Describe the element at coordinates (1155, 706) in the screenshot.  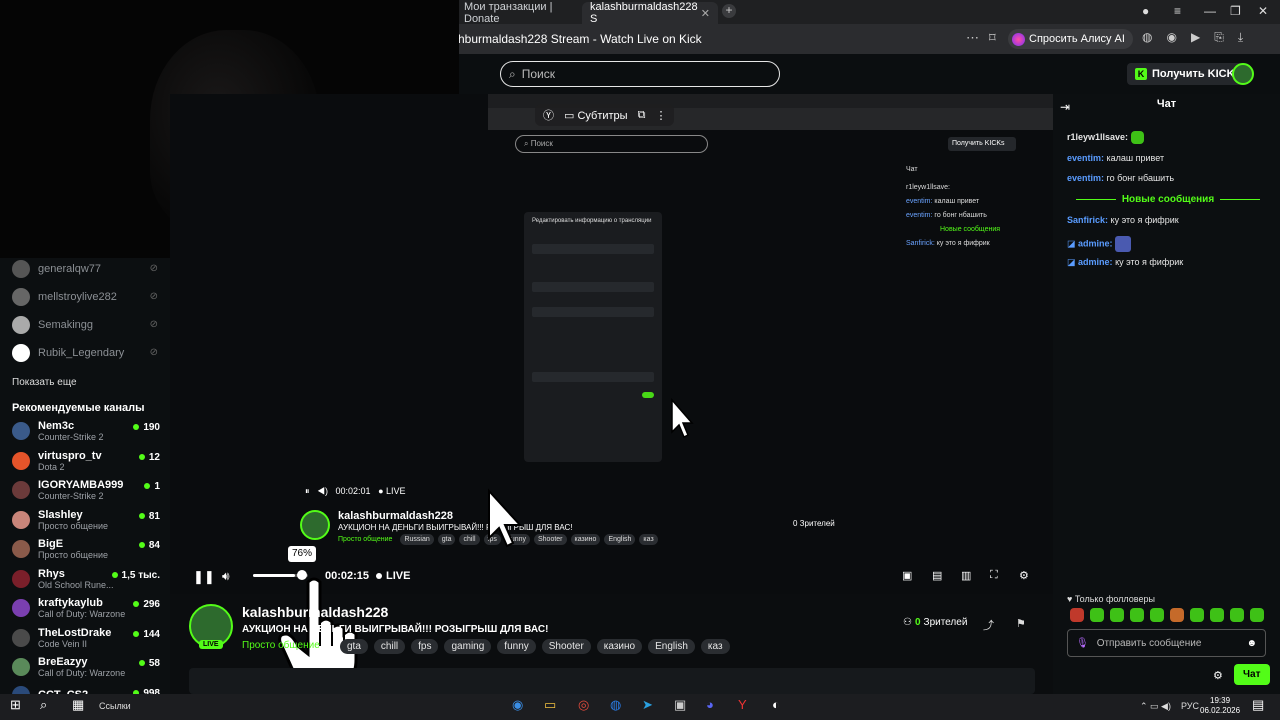
I see `tray-icons: ⌃ ▭ ◀)` at that location.